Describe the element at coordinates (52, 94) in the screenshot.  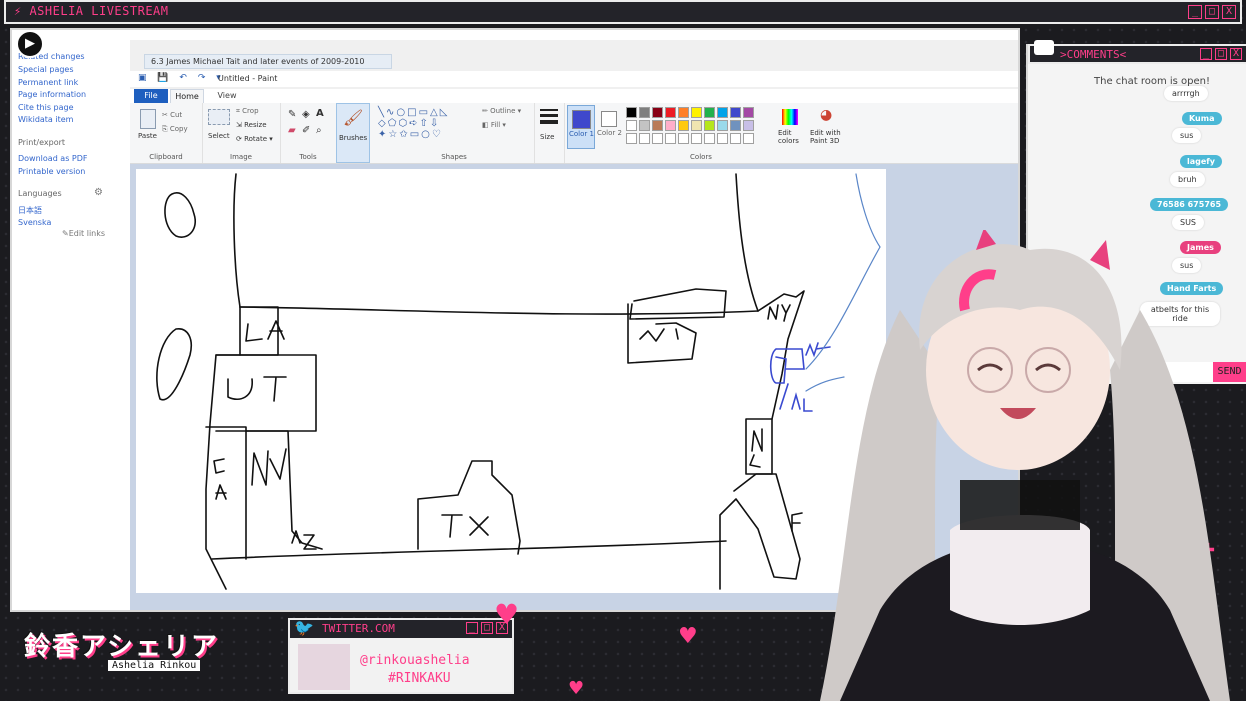
I see `wiki-link: Page information` at that location.